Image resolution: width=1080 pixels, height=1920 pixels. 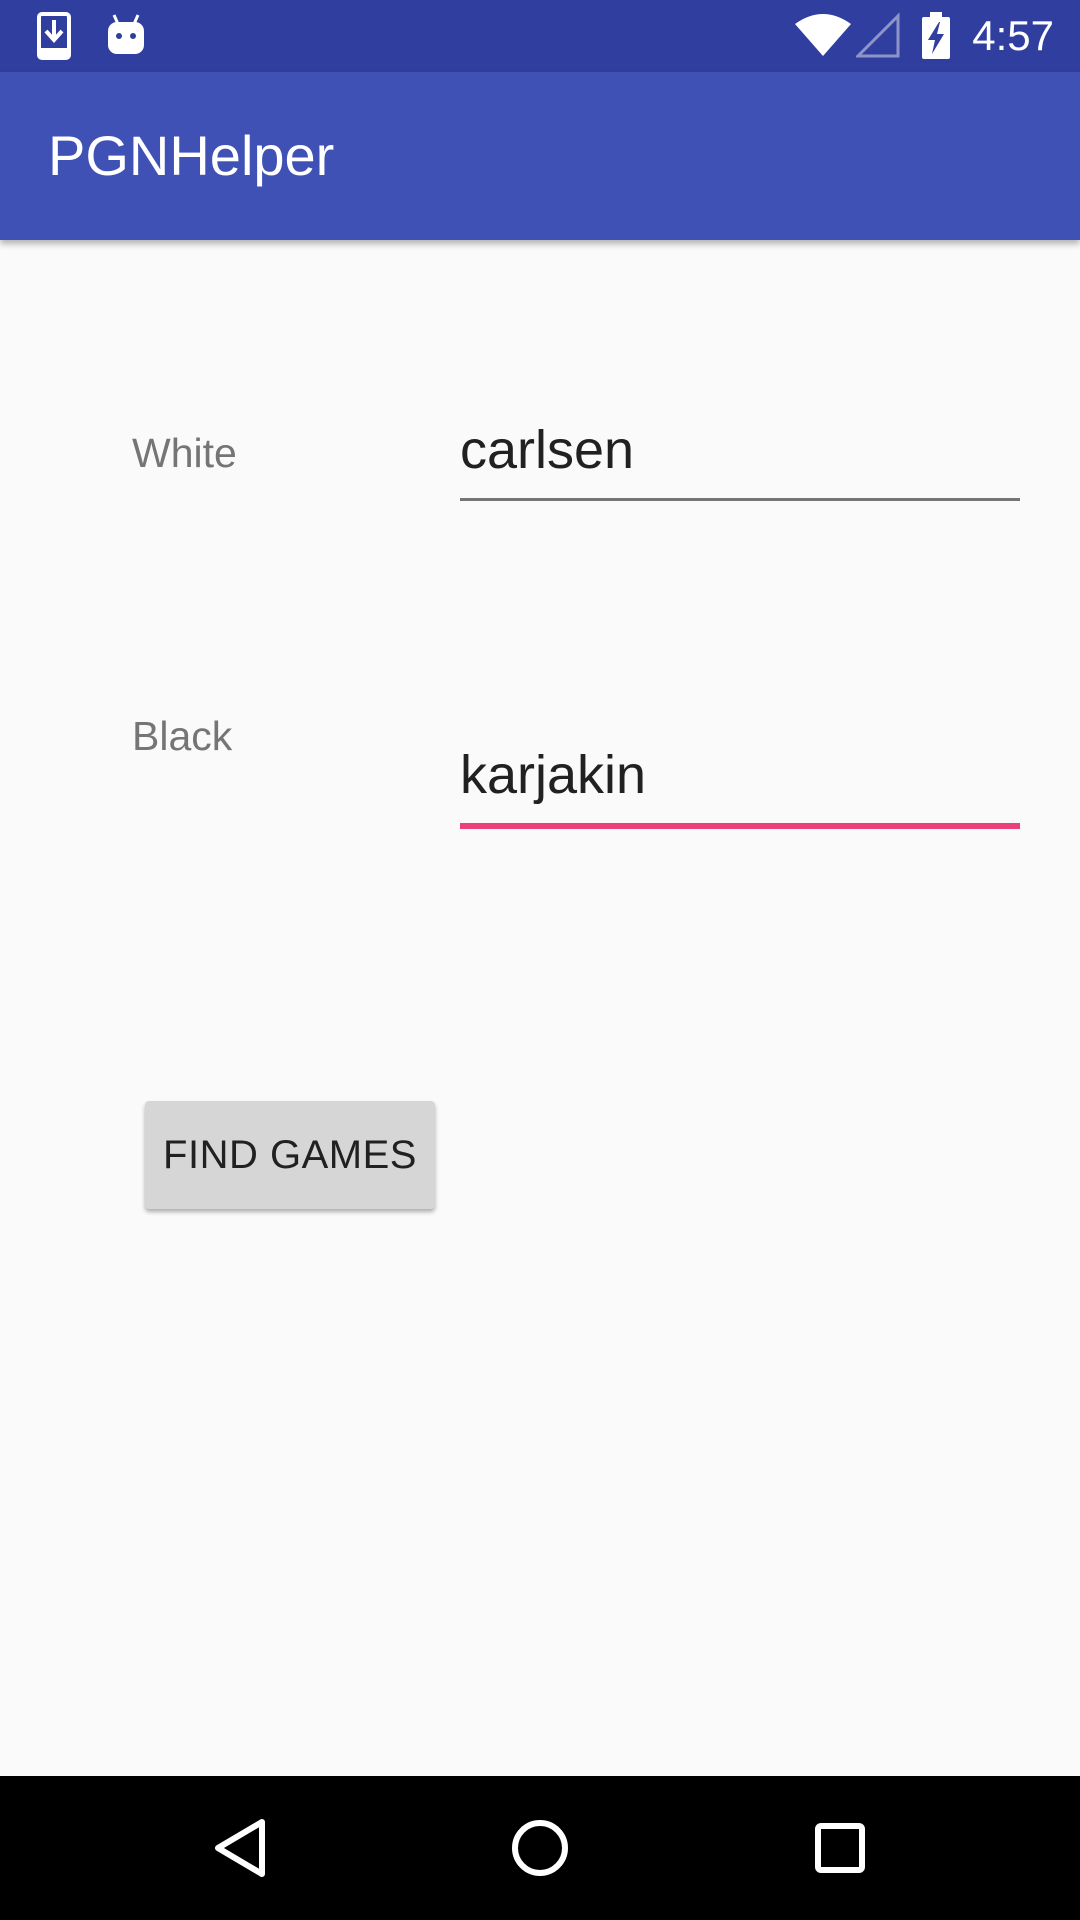 I want to click on nav-home-button, so click(x=540, y=1848).